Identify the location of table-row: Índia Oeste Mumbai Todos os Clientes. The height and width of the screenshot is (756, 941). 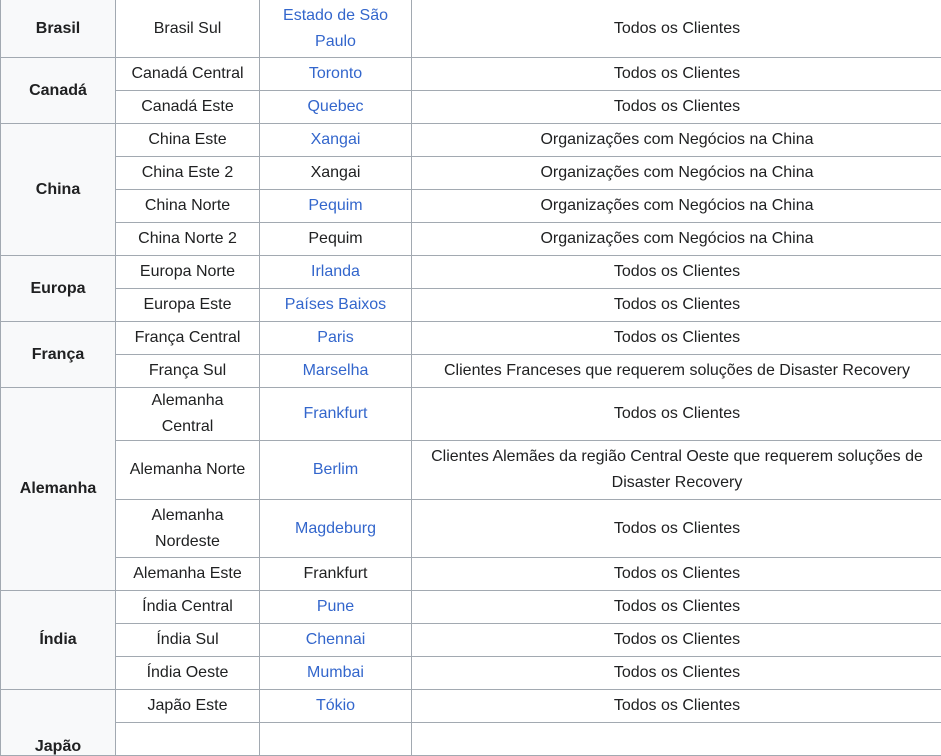
(471, 673).